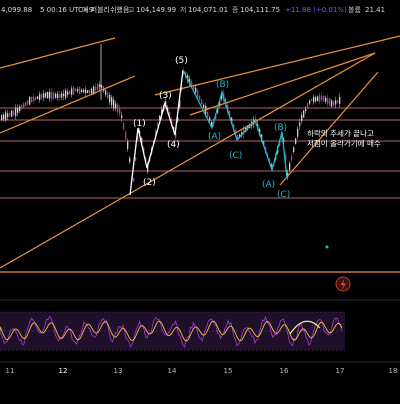  Describe the element at coordinates (340, 133) in the screenshot. I see `annotation-line-1: 하락의 추세가 끝나고` at that location.